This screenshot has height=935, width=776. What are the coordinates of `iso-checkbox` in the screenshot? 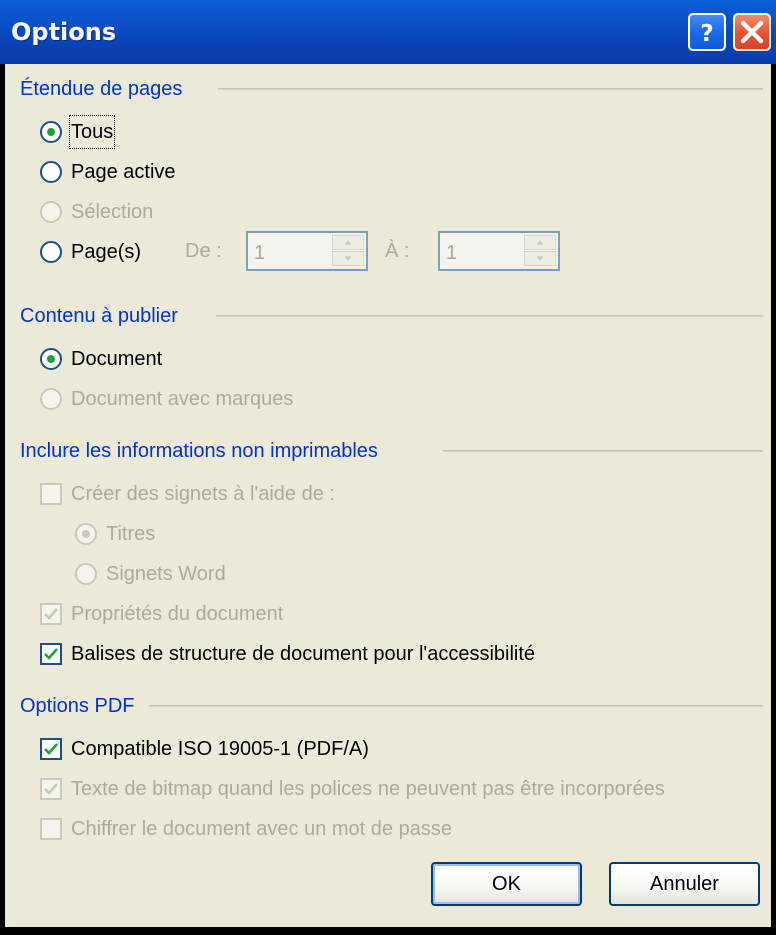 It's located at (51, 749).